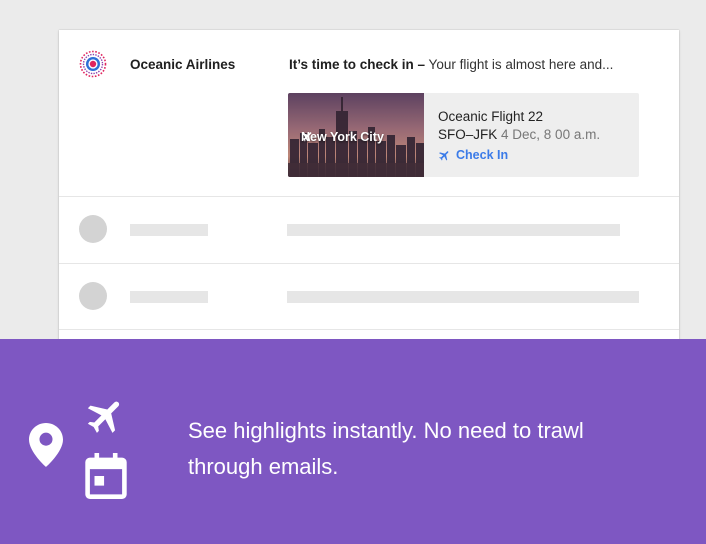 This screenshot has width=706, height=544. What do you see at coordinates (93, 64) in the screenshot?
I see `airline-logo-icon` at bounding box center [93, 64].